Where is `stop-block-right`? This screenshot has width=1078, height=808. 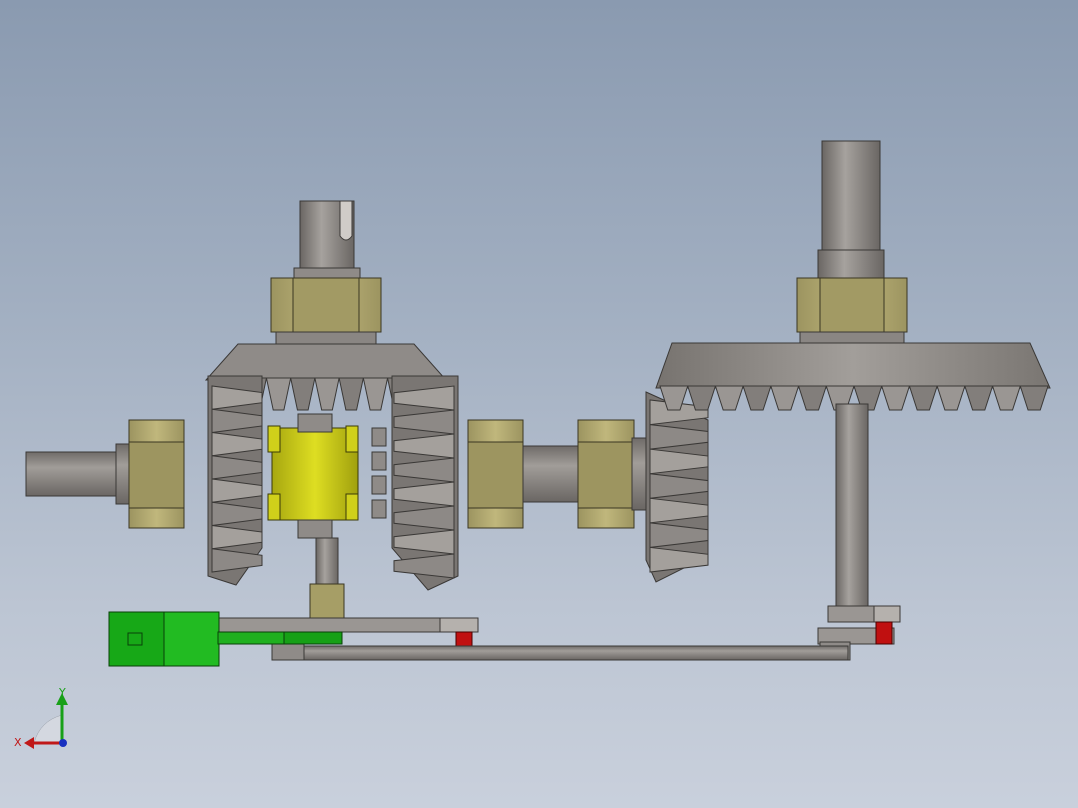
stop-block-right is located at coordinates (884, 633).